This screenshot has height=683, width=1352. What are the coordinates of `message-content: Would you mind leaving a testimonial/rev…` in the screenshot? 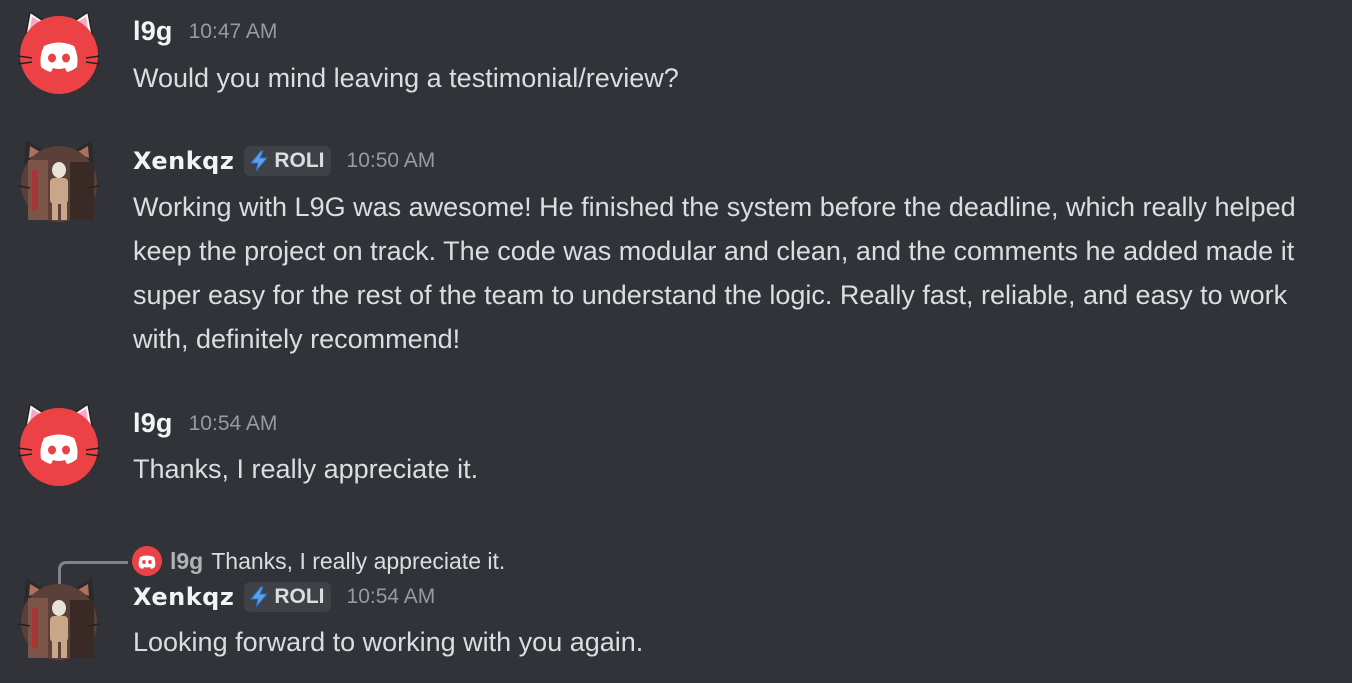 It's located at (406, 78).